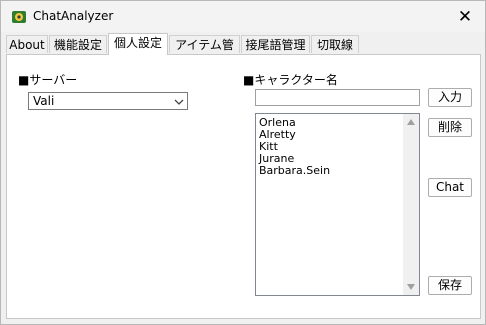 The image size is (486, 325). Describe the element at coordinates (411, 287) in the screenshot. I see `scroll-down-arrow-icon` at that location.